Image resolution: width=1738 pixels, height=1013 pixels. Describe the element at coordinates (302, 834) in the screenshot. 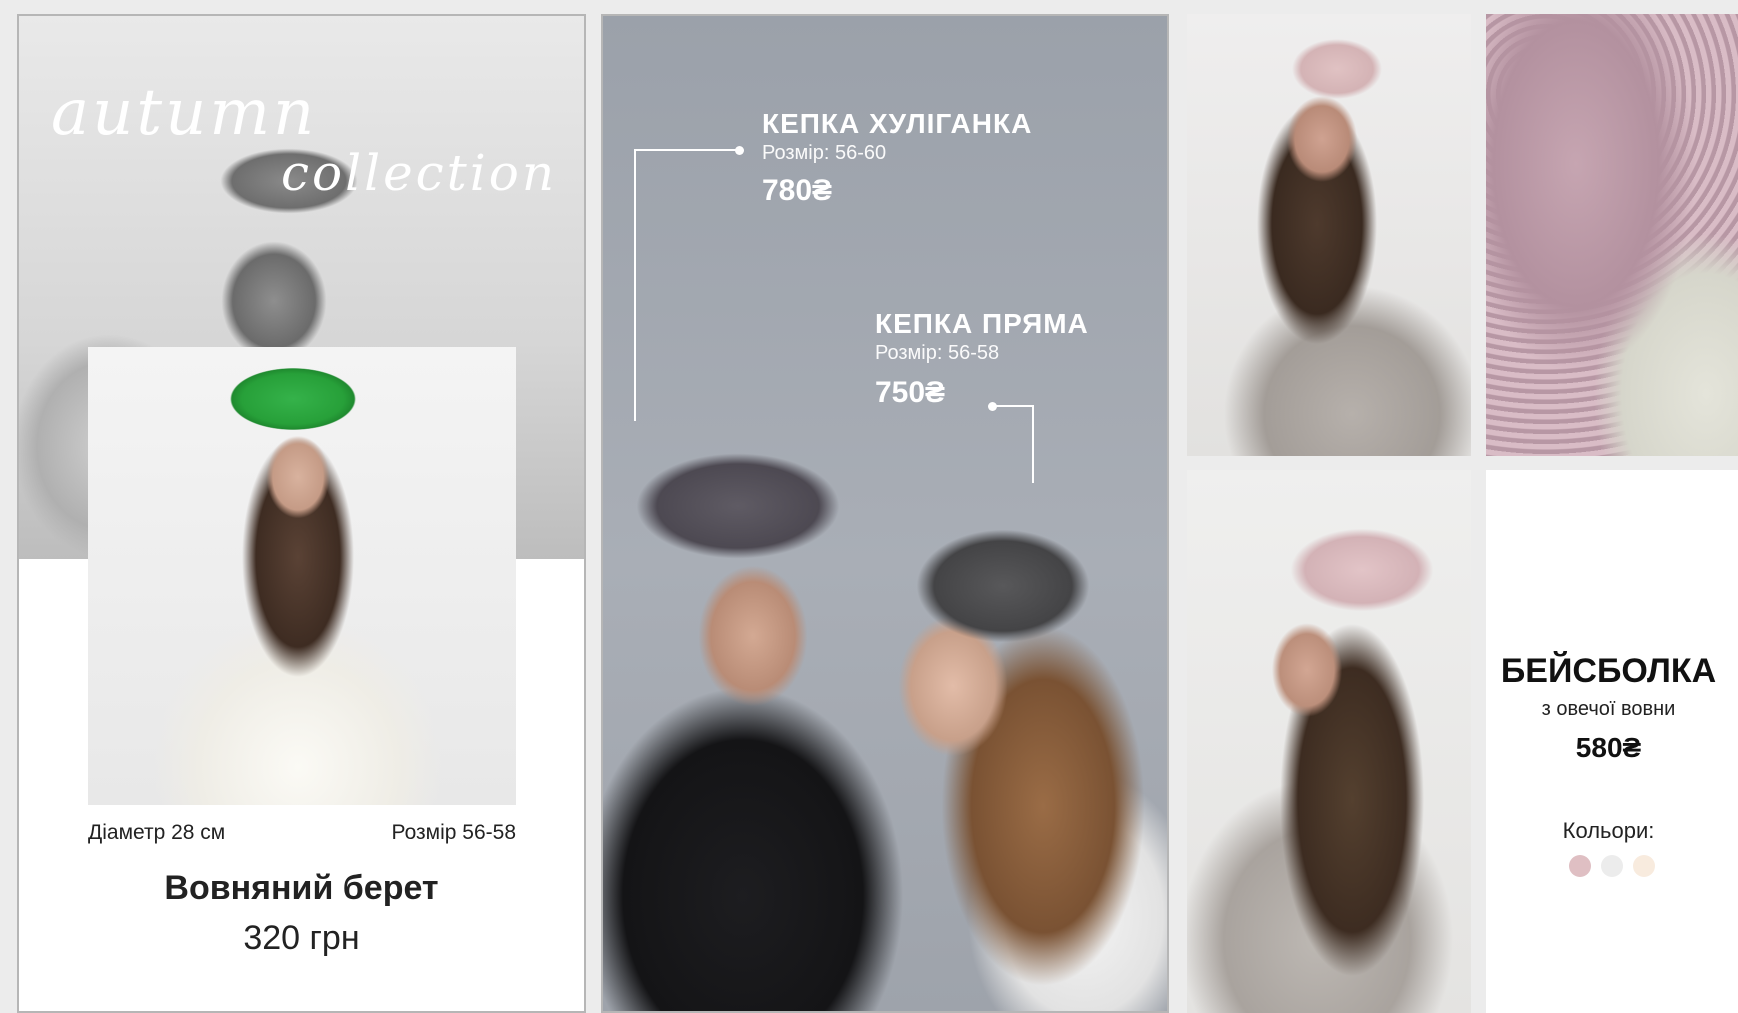

I see `beret-specs: Діаметр 28 см Розмір 56-58` at that location.